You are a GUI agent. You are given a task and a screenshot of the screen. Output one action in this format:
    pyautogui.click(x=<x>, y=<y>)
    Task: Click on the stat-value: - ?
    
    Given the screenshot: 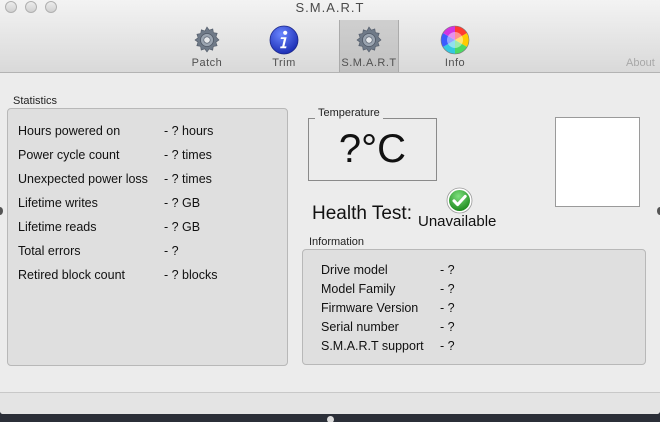 What is the action you would take?
    pyautogui.click(x=171, y=251)
    